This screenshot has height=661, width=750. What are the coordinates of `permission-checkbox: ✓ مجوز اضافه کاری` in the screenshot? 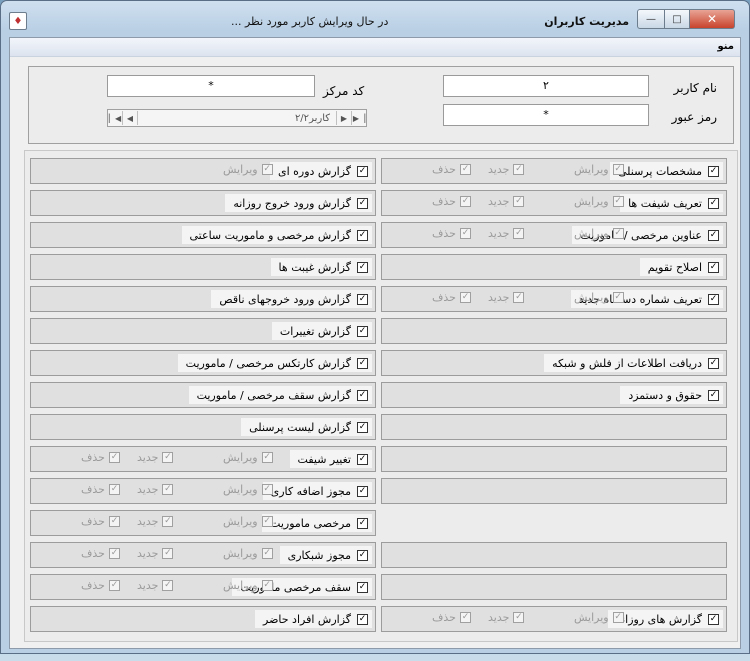 It's located at (317, 491).